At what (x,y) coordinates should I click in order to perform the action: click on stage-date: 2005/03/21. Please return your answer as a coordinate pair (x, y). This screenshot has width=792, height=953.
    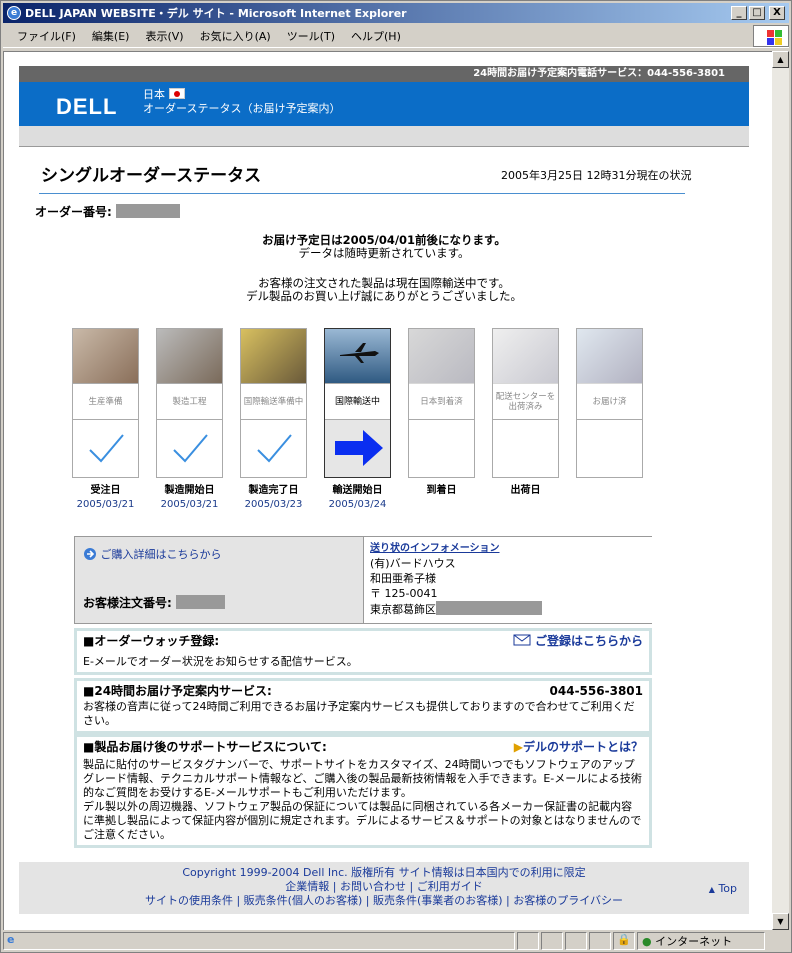
    Looking at the image, I should click on (105, 504).